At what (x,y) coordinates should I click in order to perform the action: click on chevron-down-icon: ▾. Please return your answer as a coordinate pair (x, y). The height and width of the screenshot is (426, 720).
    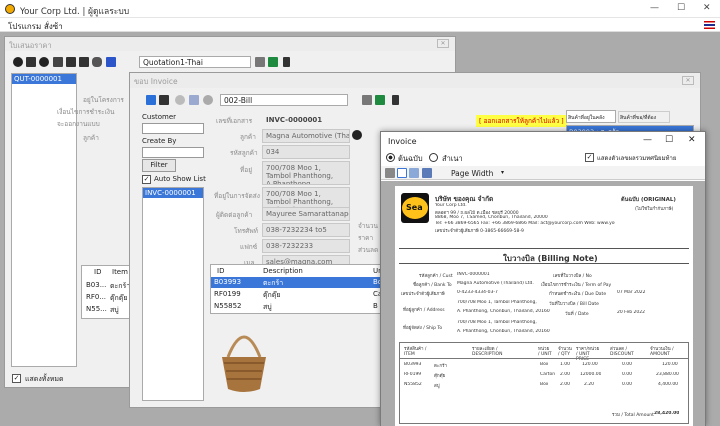
    Looking at the image, I should click on (502, 172).